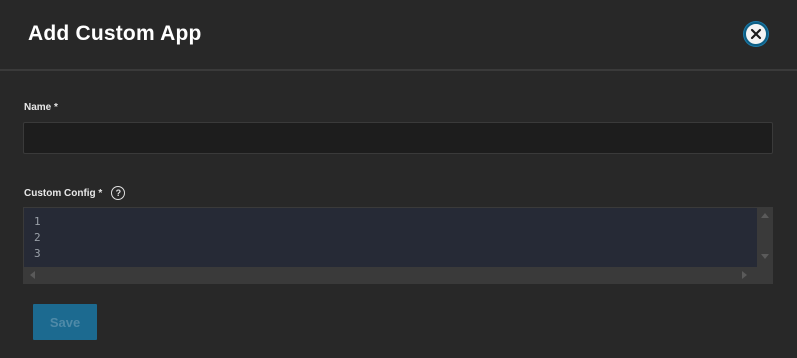 The height and width of the screenshot is (358, 797). I want to click on custom-config-label-row: Custom Config * ?, so click(75, 193).